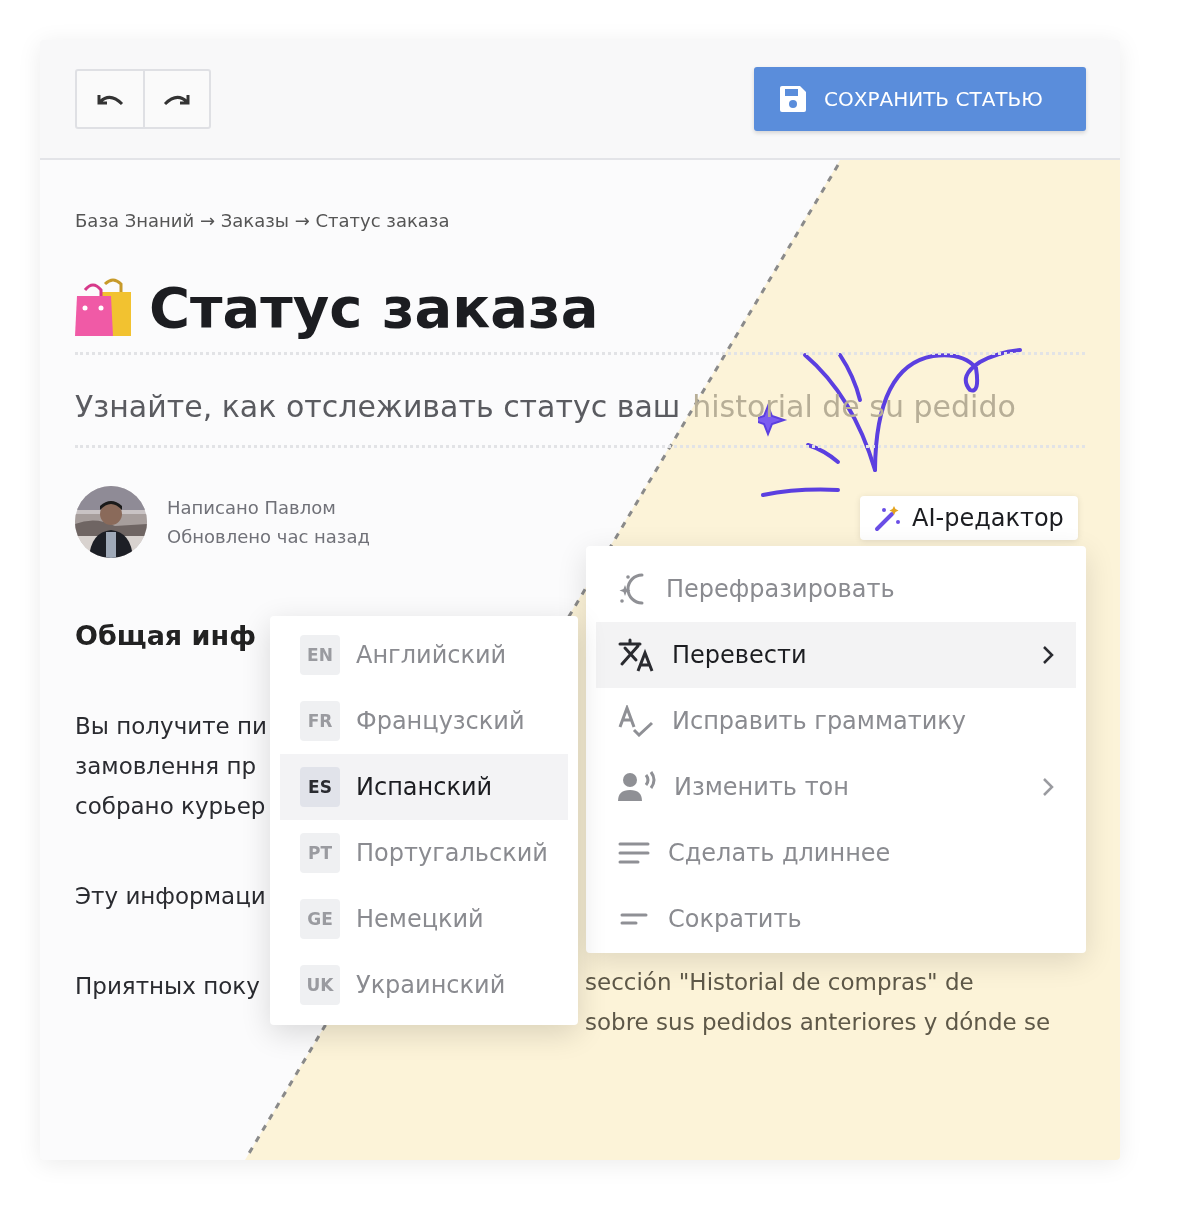  What do you see at coordinates (165, 636) in the screenshot?
I see `section-heading: Общая инф` at bounding box center [165, 636].